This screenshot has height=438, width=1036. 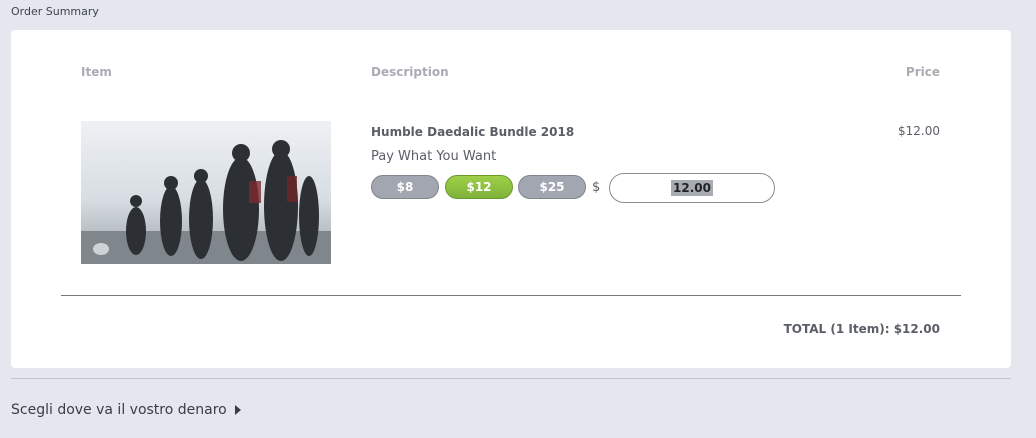 I want to click on price-option-8-button: $8, so click(x=405, y=187).